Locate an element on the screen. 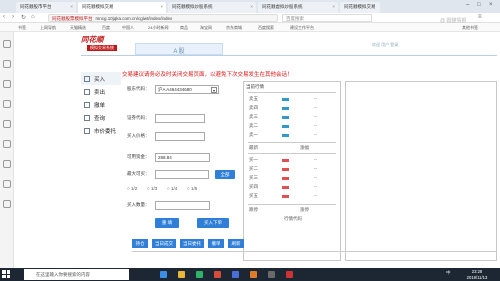 Image resolution: width=500 pixels, height=281 pixels. taskbar-clock: 23:28 2019/11/13 is located at coordinates (477, 274).